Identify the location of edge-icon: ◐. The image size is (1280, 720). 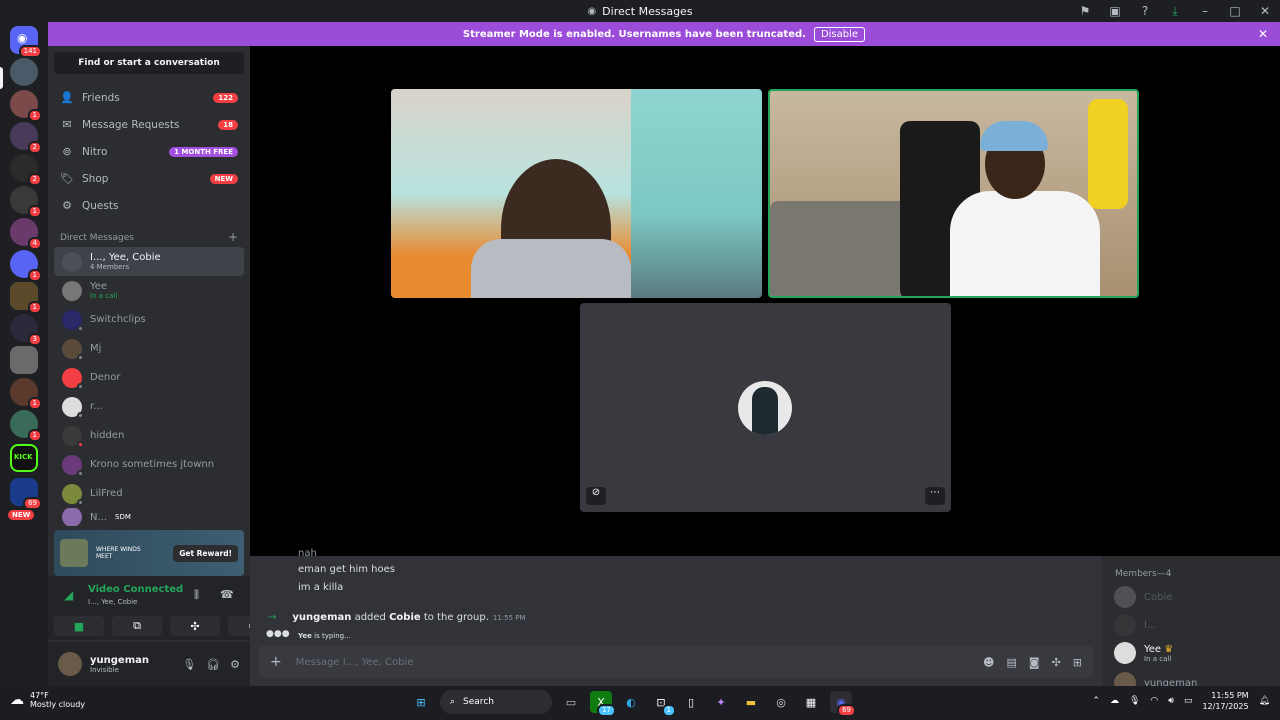
(631, 702).